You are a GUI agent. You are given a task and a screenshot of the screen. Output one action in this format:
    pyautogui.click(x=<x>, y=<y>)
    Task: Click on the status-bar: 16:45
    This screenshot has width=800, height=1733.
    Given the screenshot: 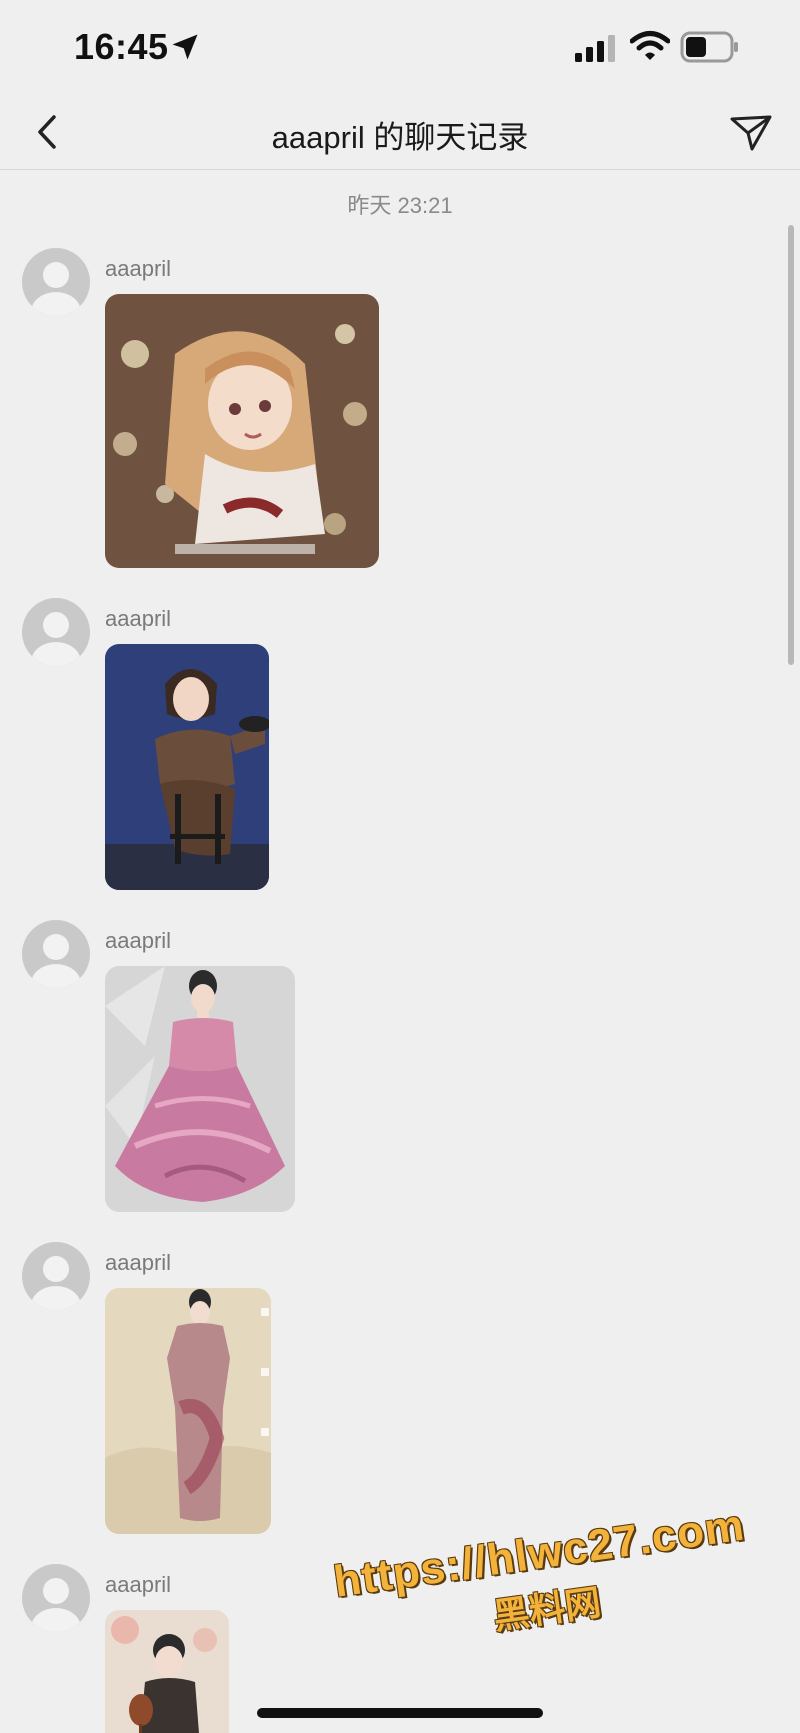 What is the action you would take?
    pyautogui.click(x=400, y=47)
    